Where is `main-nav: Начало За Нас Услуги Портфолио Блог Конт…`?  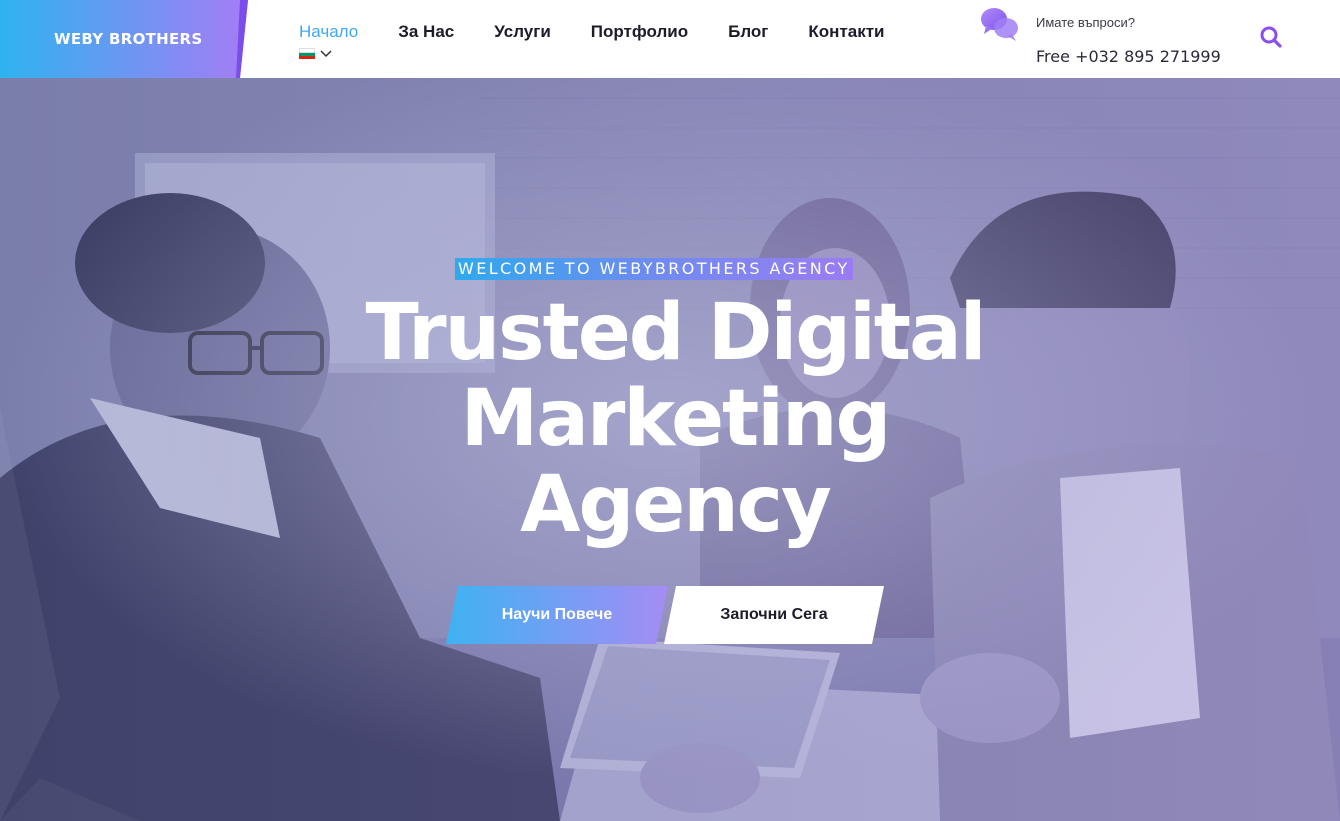 main-nav: Начало За Нас Услуги Портфолио Блог Конт… is located at coordinates (611, 32).